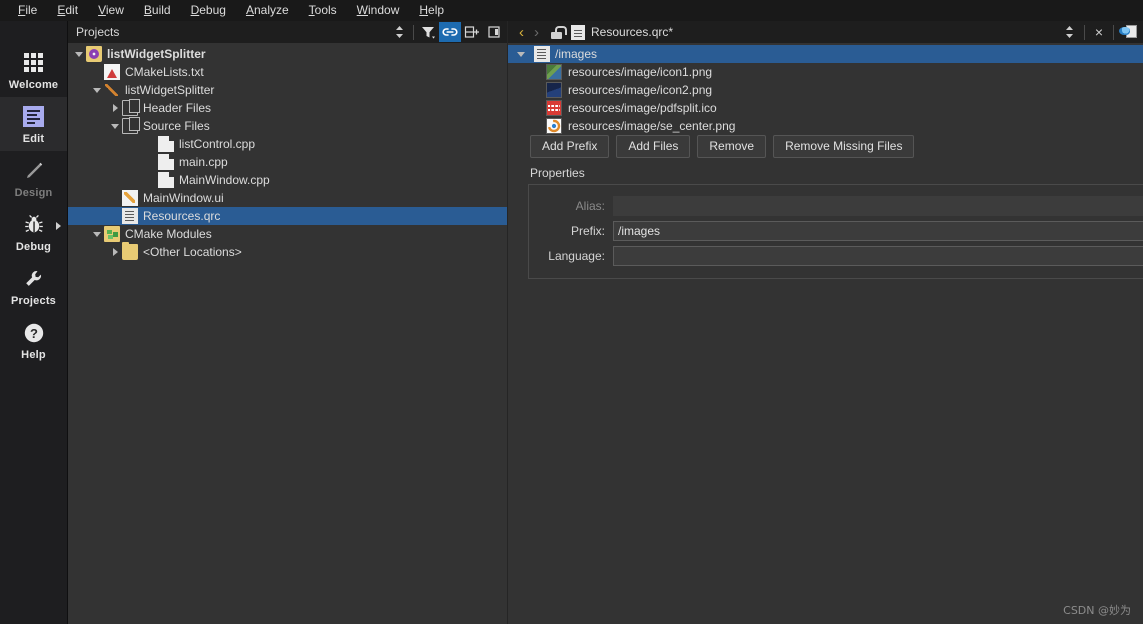 The width and height of the screenshot is (1143, 624). I want to click on tree-row: listControl.cpp, so click(287, 144).